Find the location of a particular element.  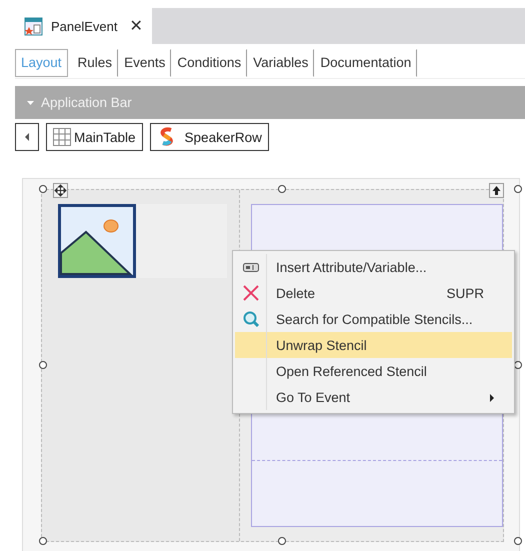

document-title: PanelEvent is located at coordinates (84, 26).